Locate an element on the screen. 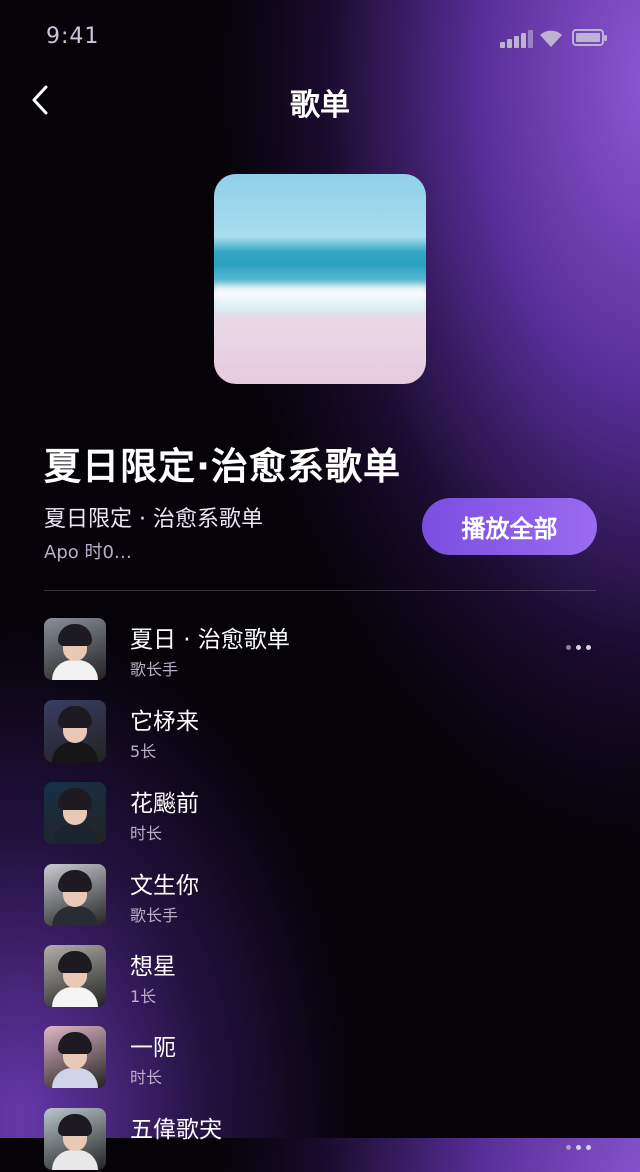 This screenshot has width=640, height=1172. song-artist: 5长 is located at coordinates (143, 751).